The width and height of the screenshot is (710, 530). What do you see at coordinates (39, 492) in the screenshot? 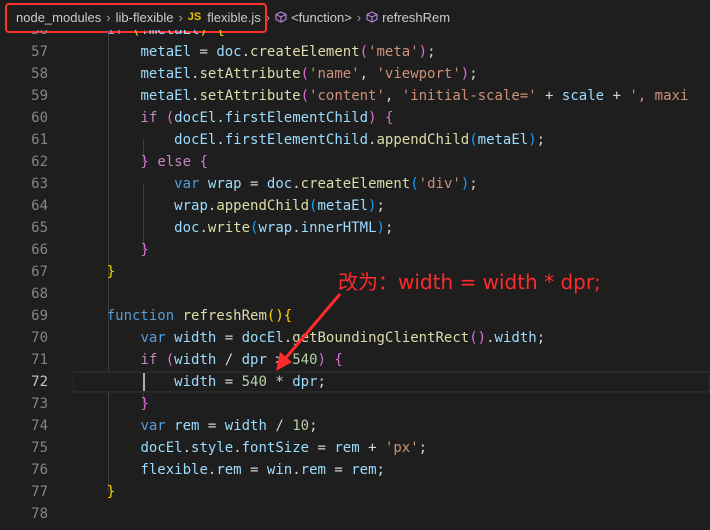
I see `line-number: 77` at bounding box center [39, 492].